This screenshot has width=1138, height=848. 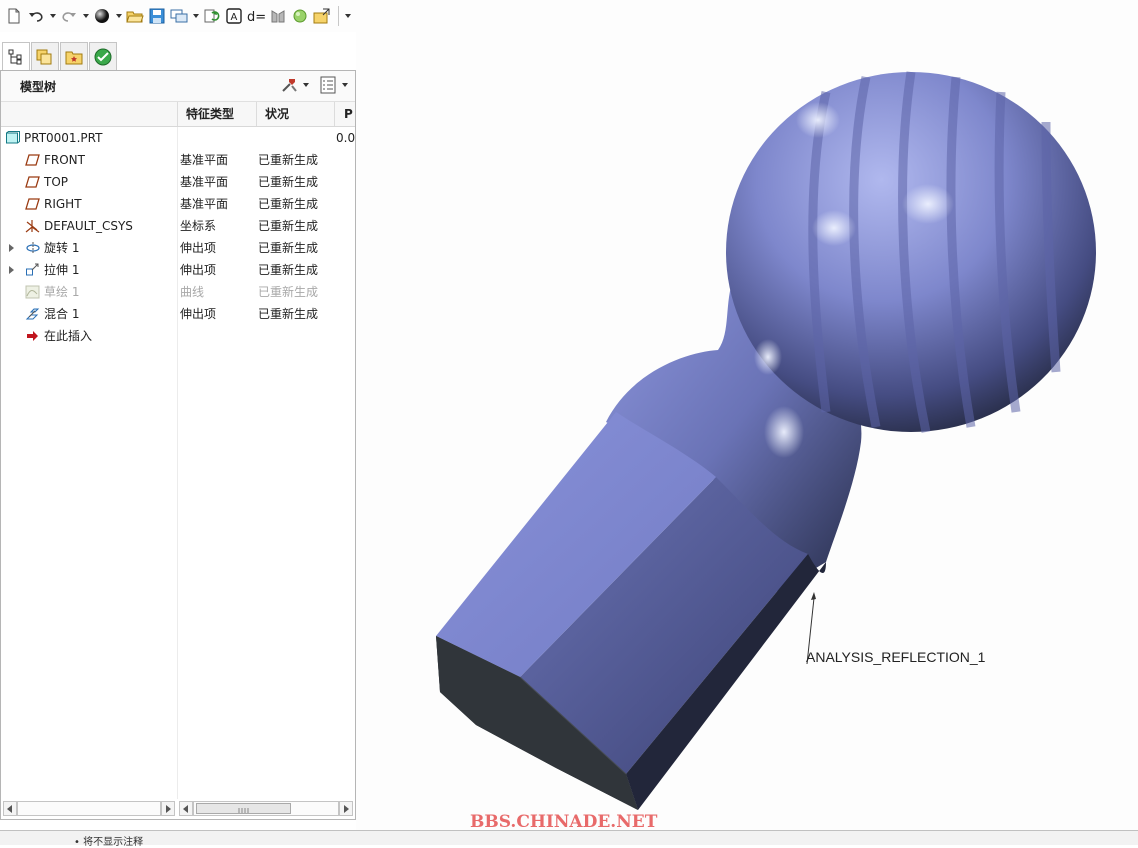 What do you see at coordinates (56, 182) in the screenshot?
I see `tree-row-name: TOP` at bounding box center [56, 182].